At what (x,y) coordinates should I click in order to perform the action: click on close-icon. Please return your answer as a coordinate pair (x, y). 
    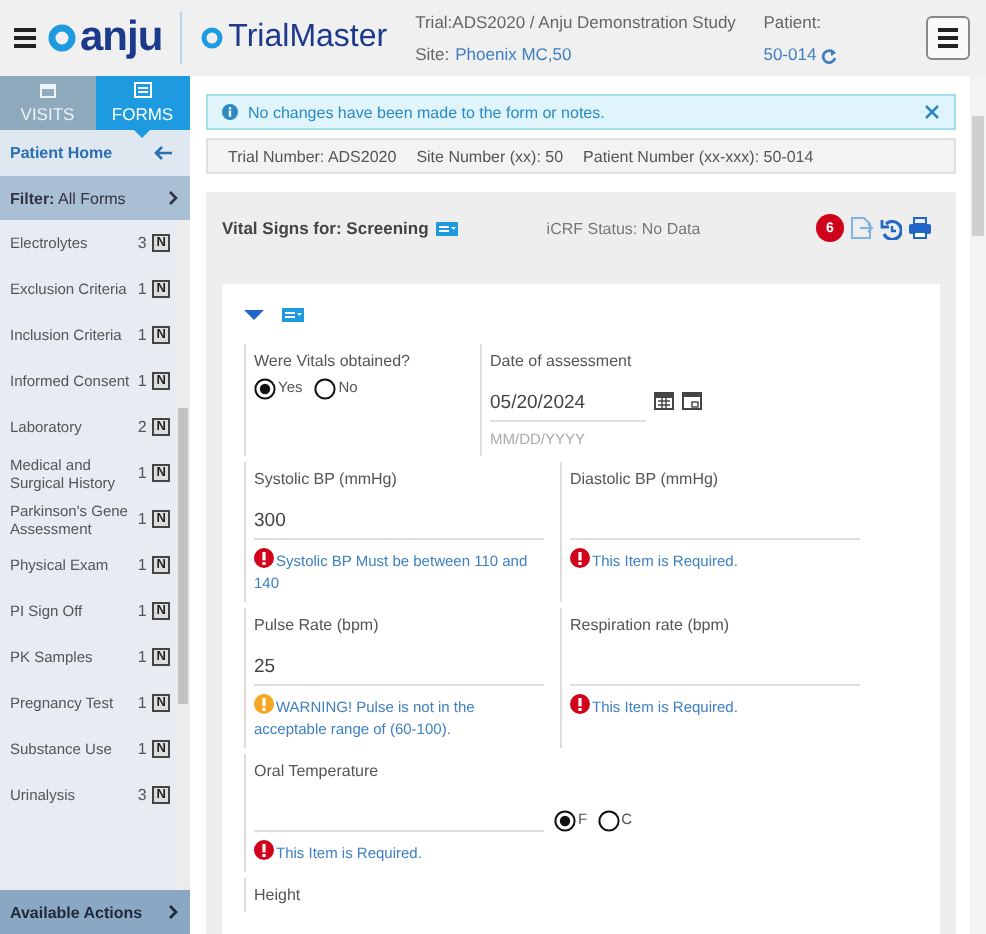
    Looking at the image, I should click on (932, 112).